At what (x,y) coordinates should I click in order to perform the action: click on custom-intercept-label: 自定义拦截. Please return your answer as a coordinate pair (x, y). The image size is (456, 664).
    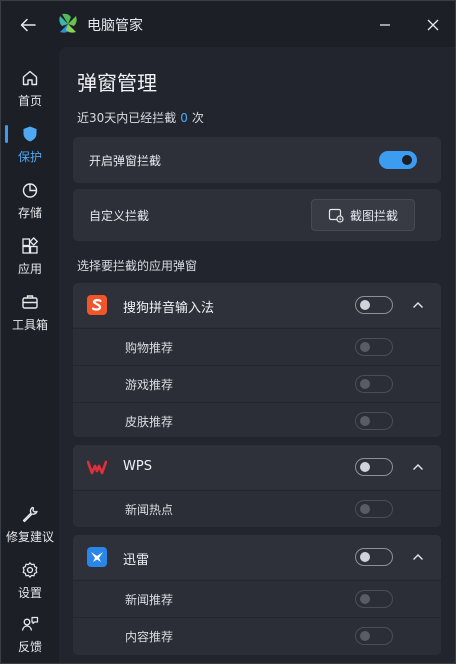
    Looking at the image, I should click on (119, 216).